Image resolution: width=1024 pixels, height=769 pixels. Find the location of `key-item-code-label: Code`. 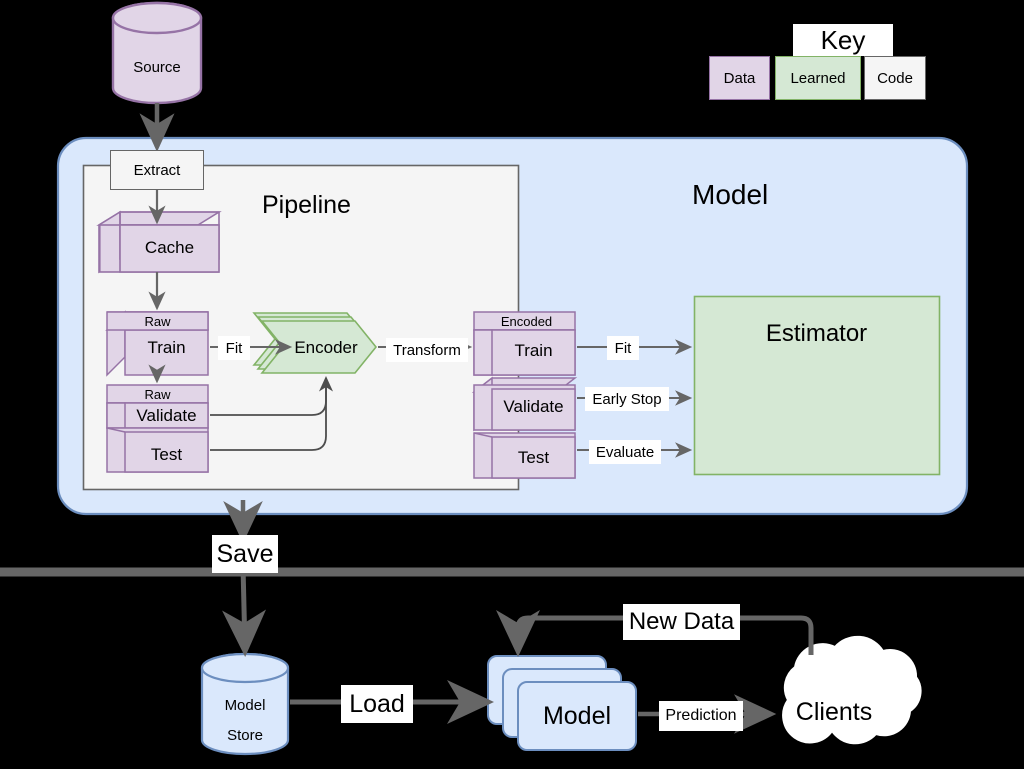

key-item-code-label: Code is located at coordinates (895, 78).